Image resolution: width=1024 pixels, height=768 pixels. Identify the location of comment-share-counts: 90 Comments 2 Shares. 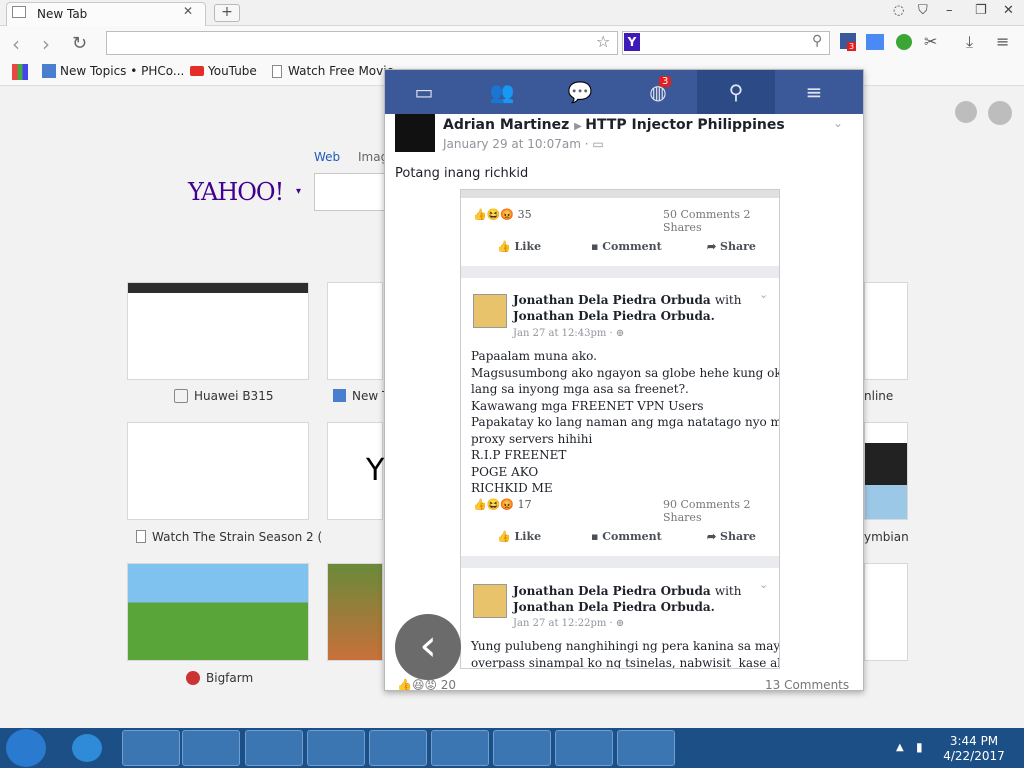
(707, 511).